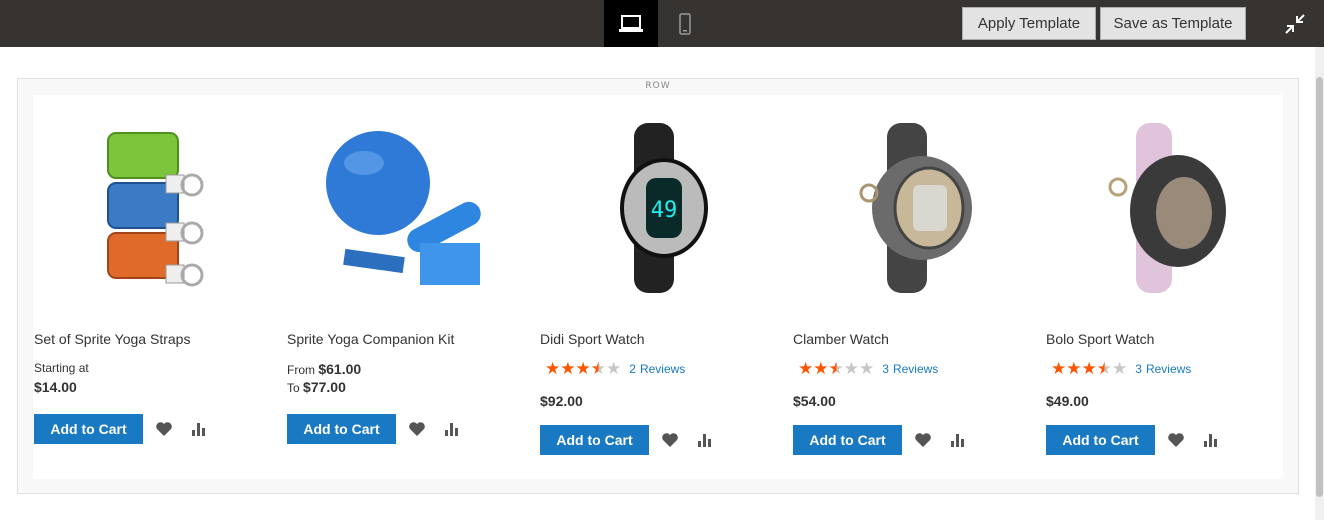 This screenshot has width=1324, height=520. I want to click on product-name: Set of Sprite Yoga Straps, so click(112, 339).